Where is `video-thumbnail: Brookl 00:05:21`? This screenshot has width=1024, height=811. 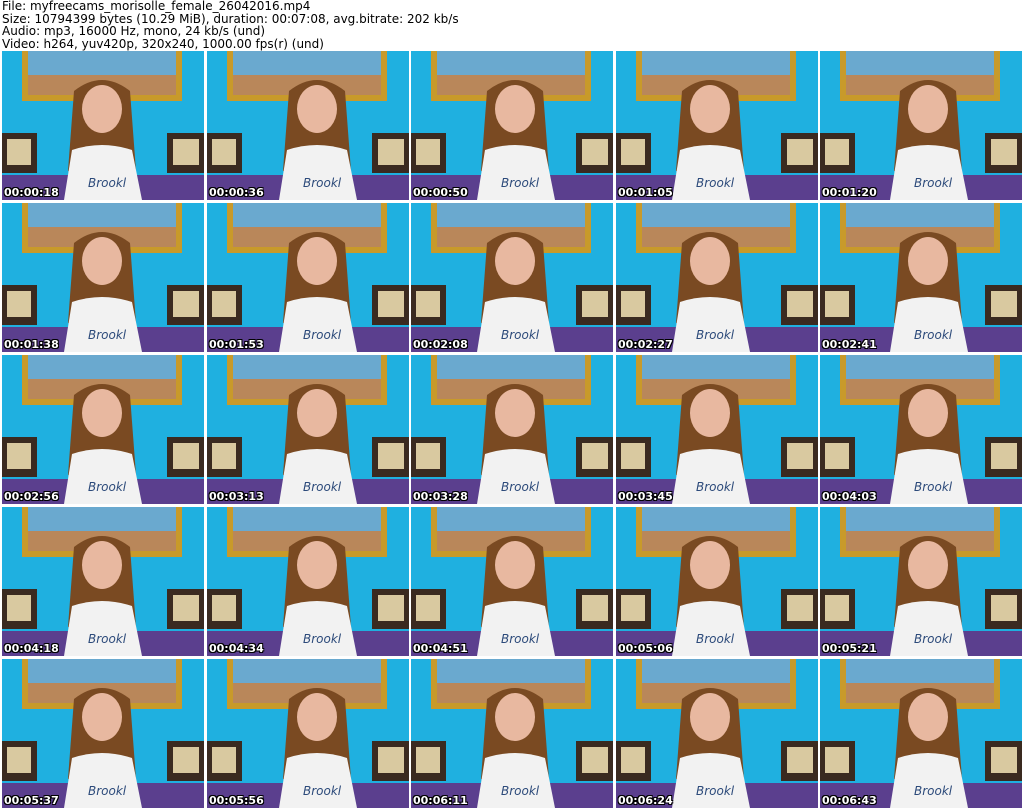
video-thumbnail: Brookl 00:05:21 is located at coordinates (921, 581).